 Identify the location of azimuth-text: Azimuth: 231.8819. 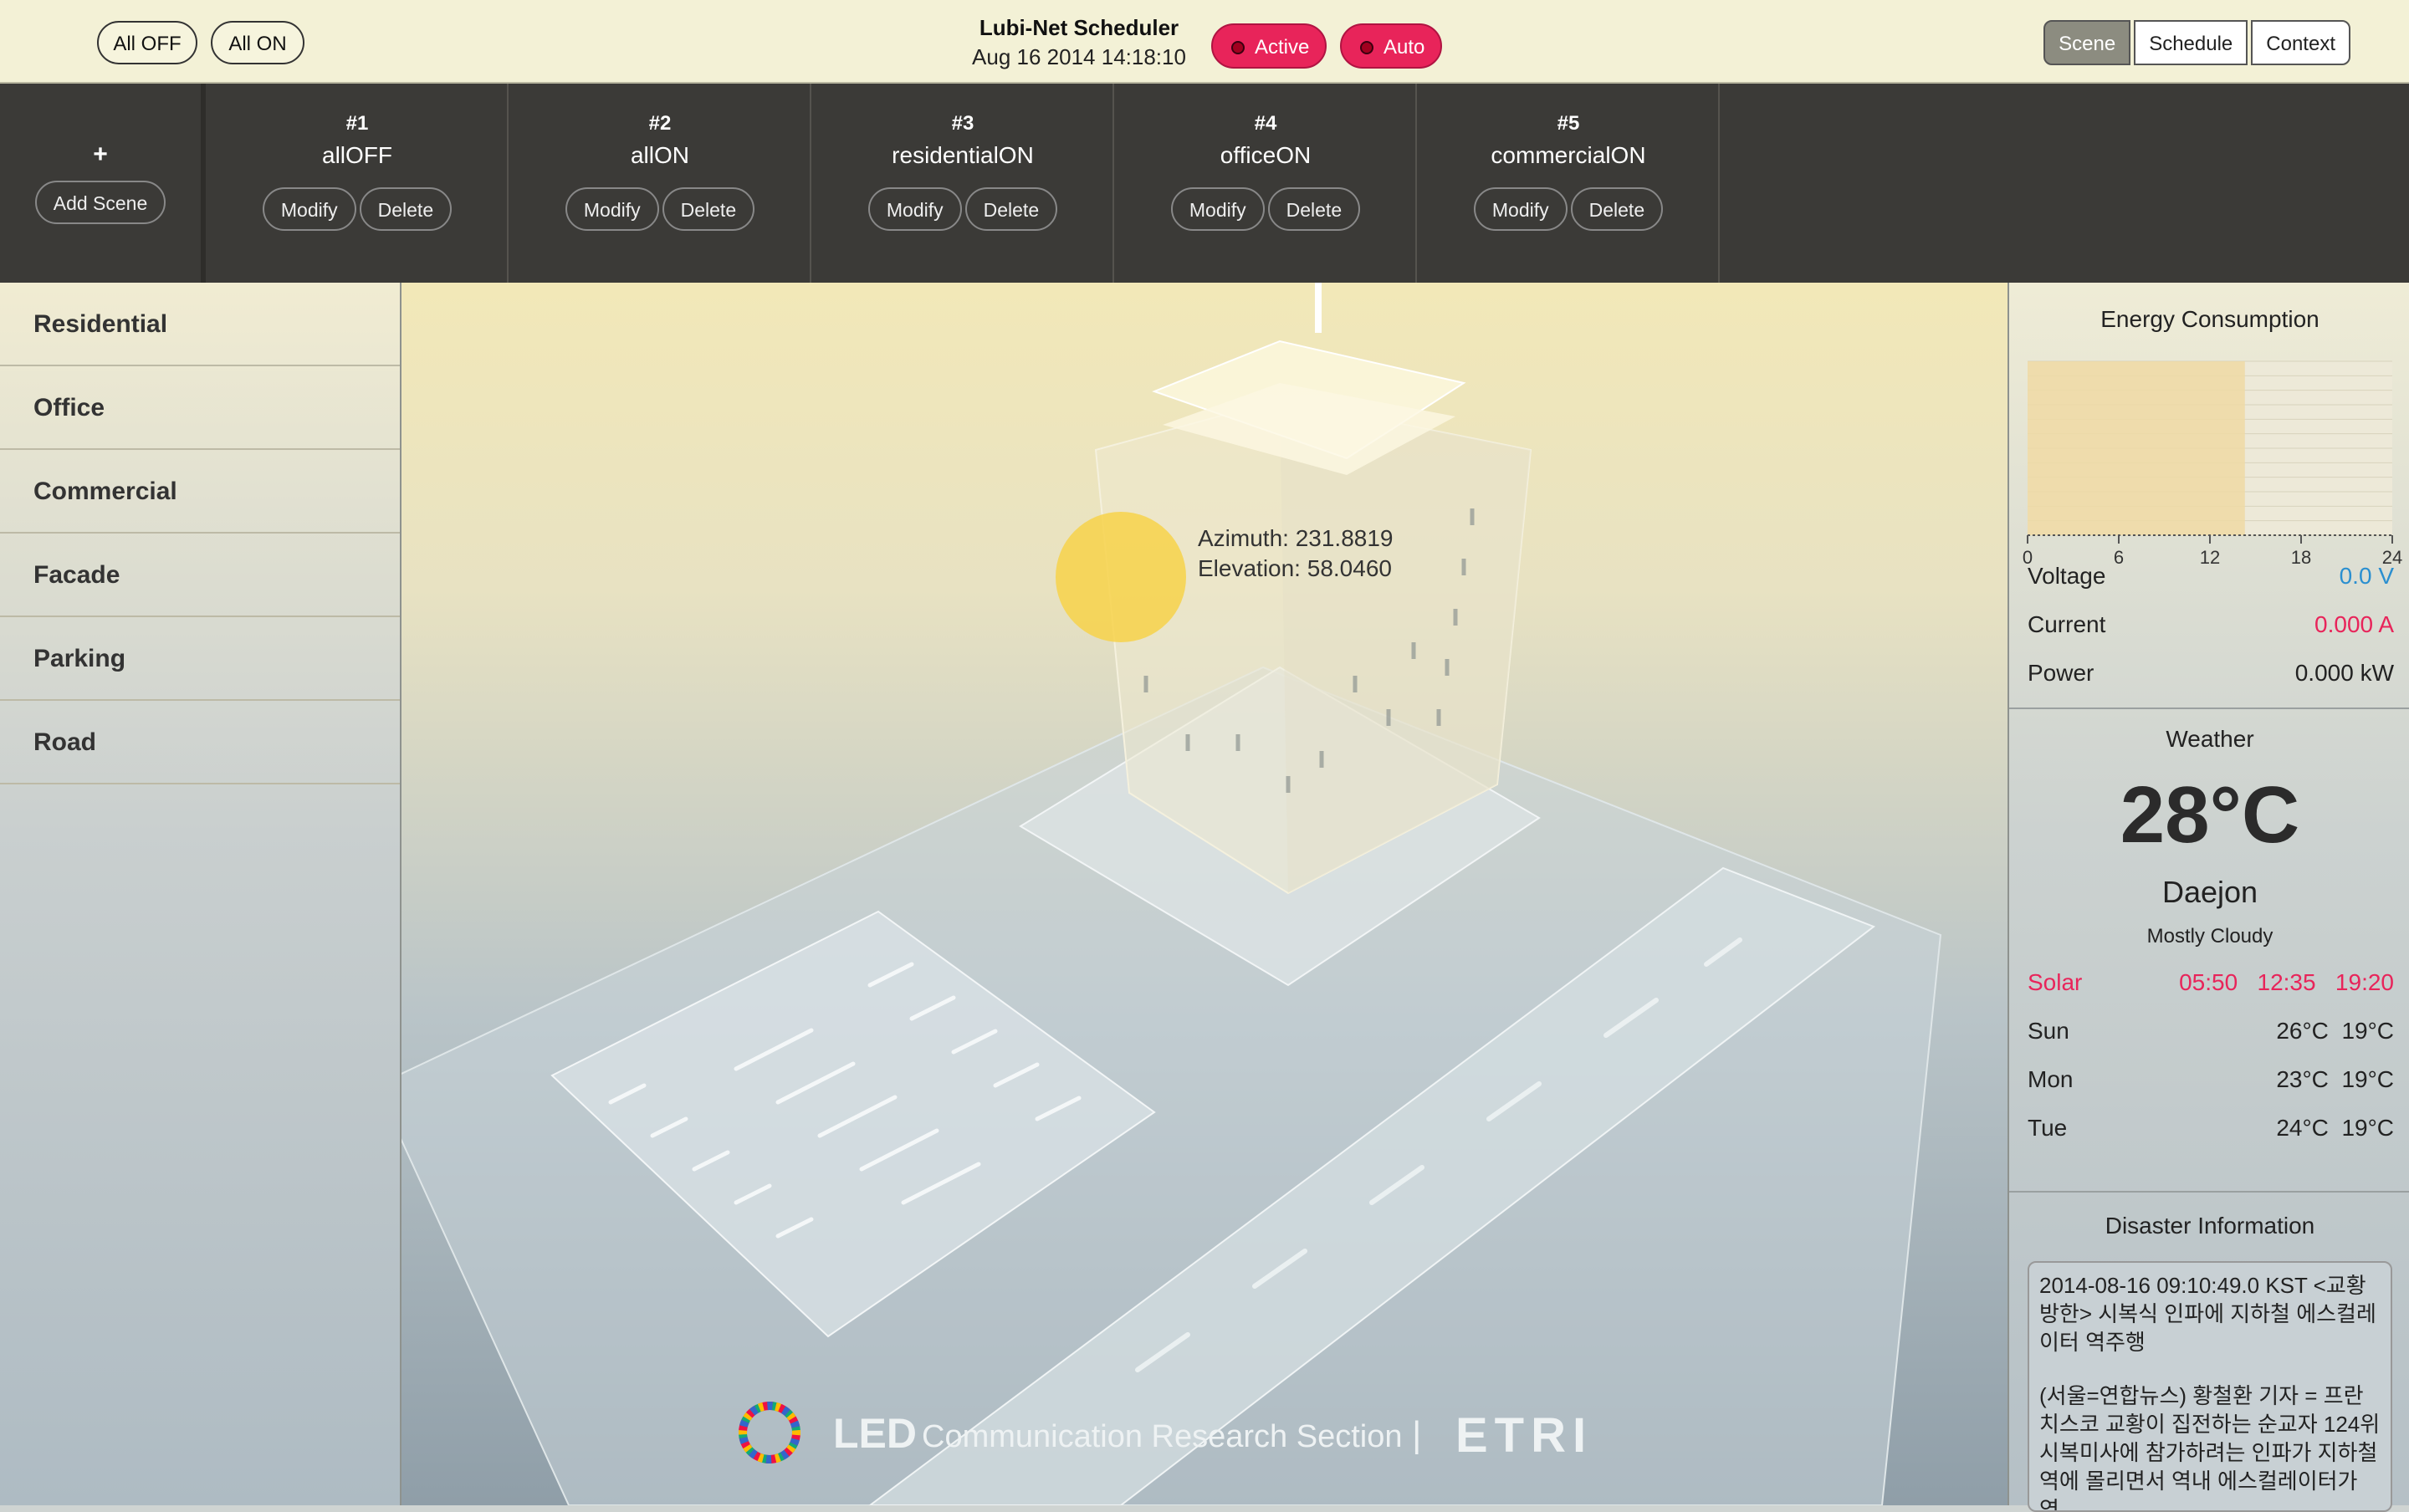
(1296, 538).